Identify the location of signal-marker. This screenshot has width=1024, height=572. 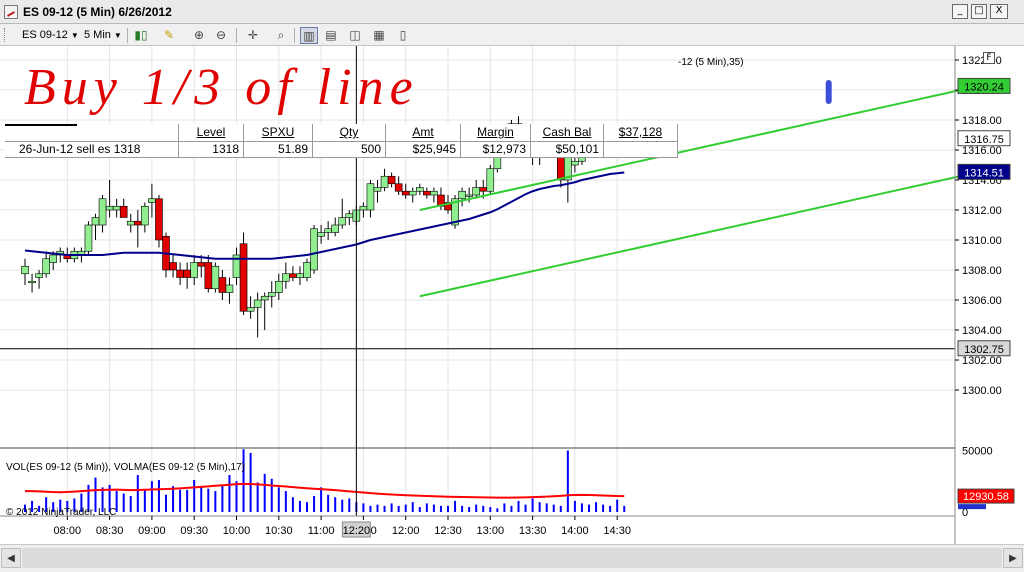
(828, 92).